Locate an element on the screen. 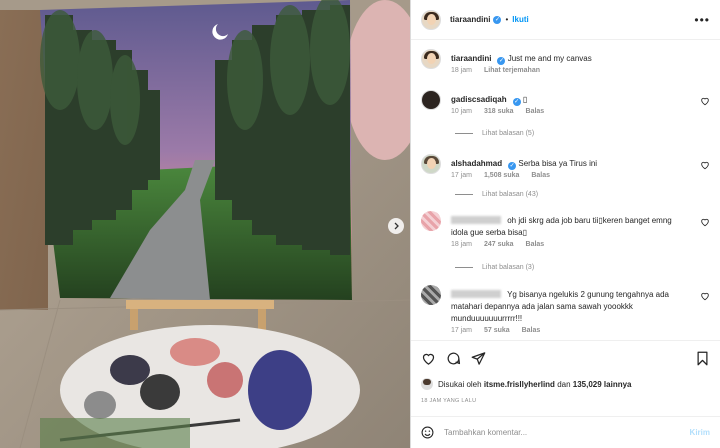 The height and width of the screenshot is (448, 720). view-replies-link: Lihat balasan (5) is located at coordinates (494, 133).